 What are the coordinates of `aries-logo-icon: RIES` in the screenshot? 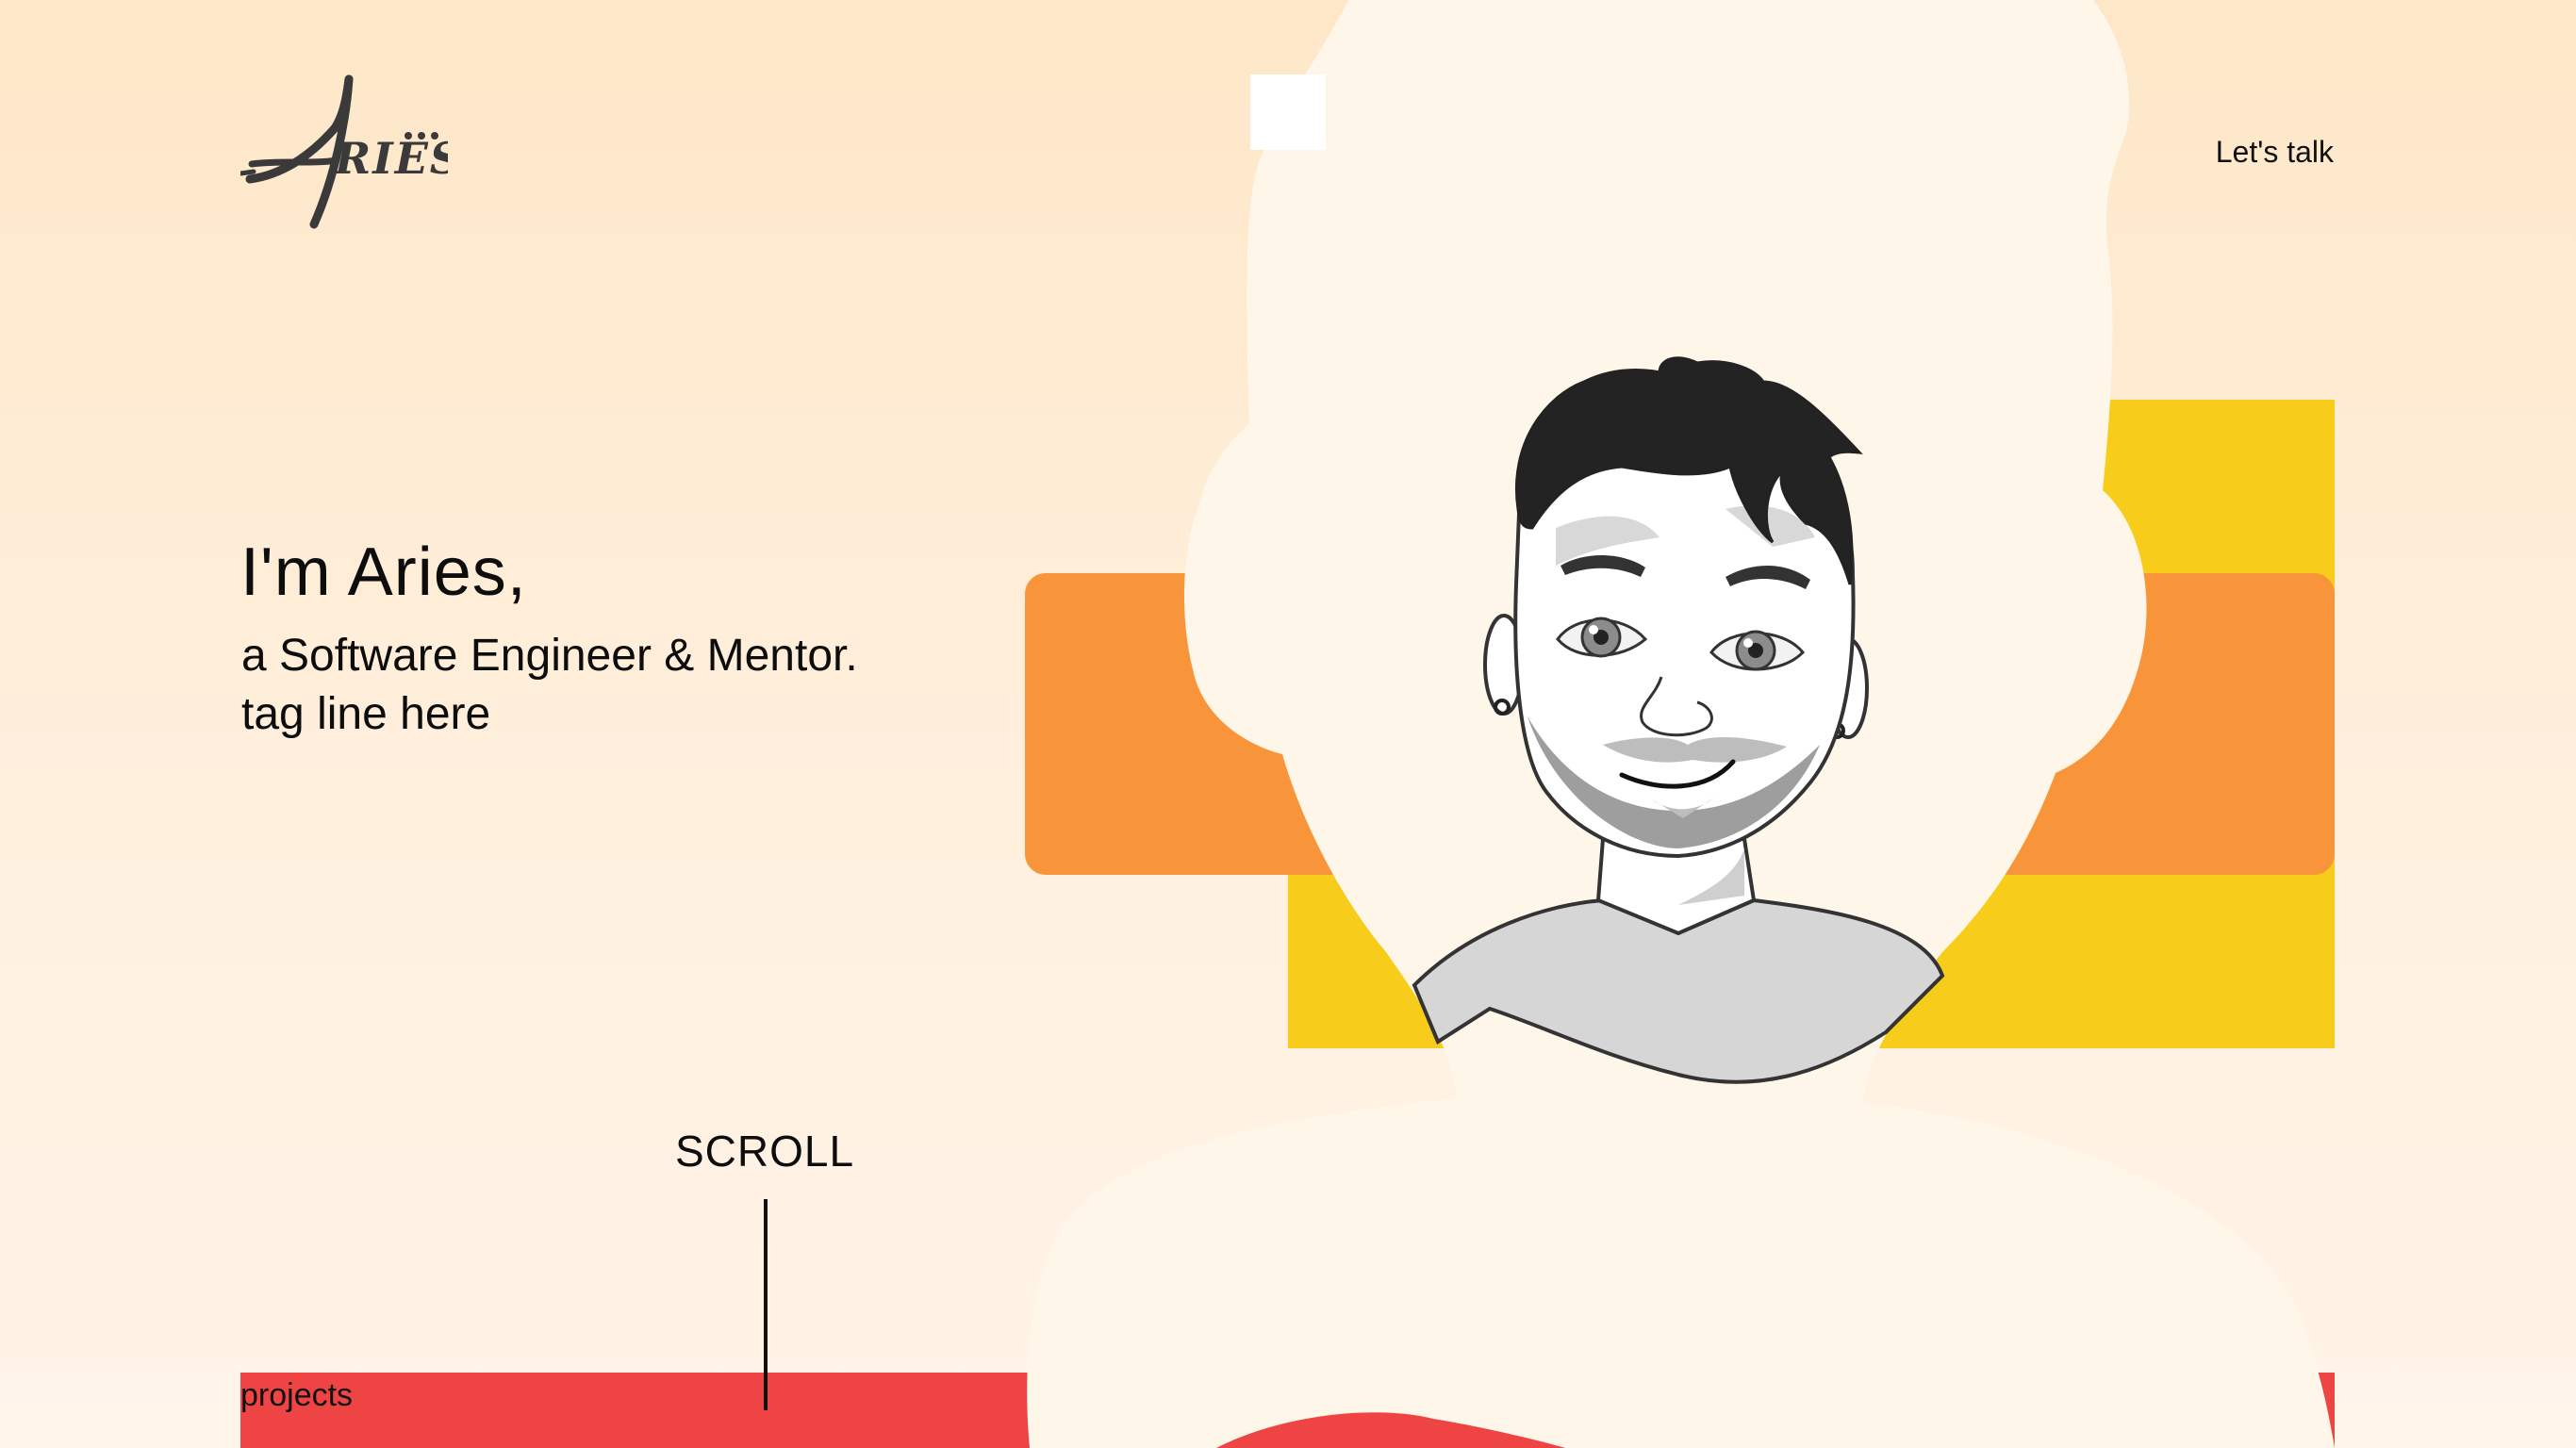 It's located at (349, 151).